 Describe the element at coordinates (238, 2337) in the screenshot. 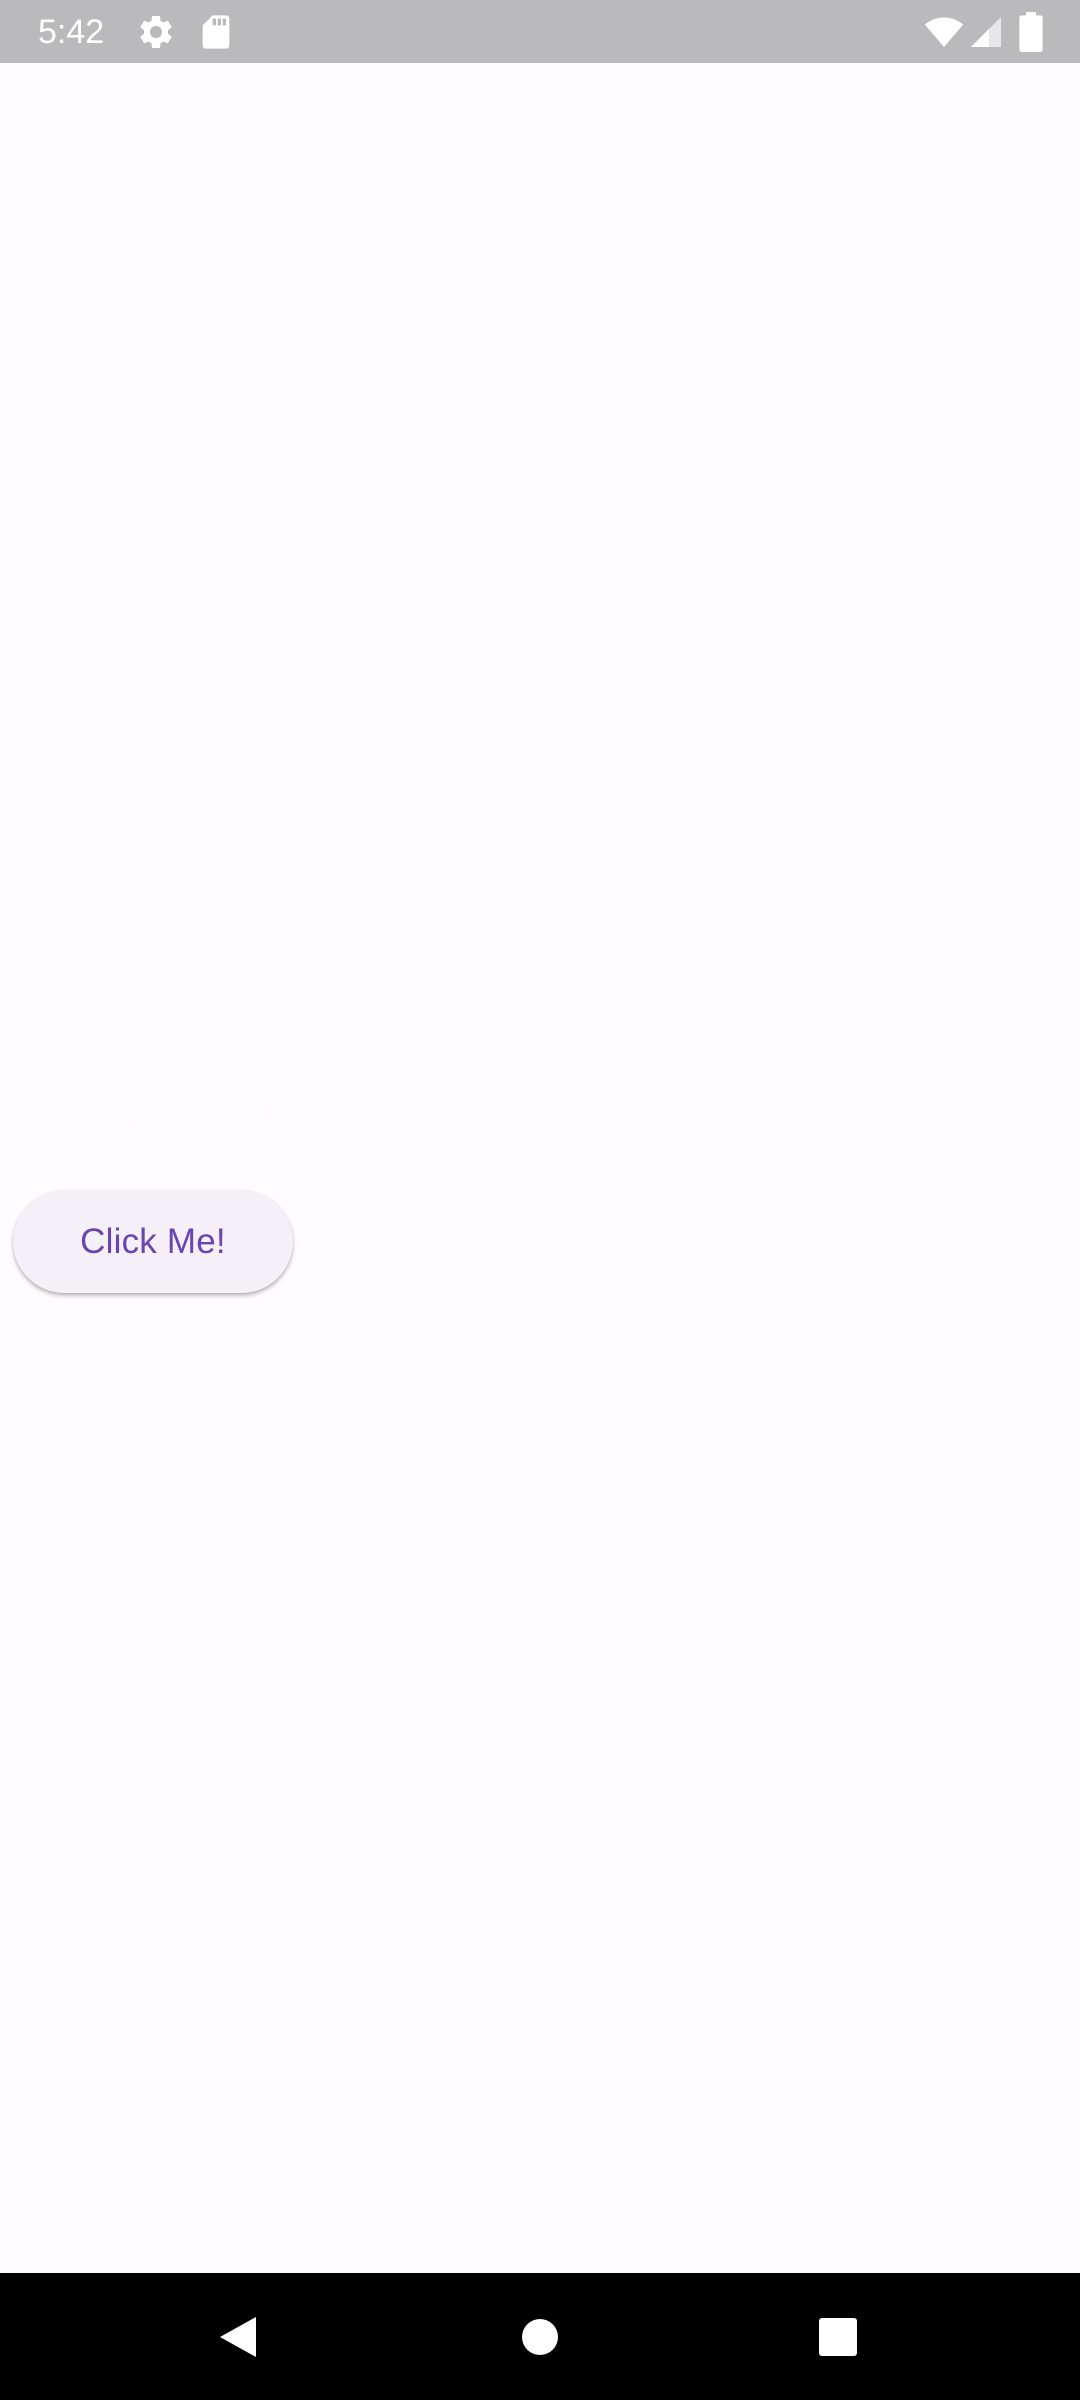

I see `back-icon` at that location.